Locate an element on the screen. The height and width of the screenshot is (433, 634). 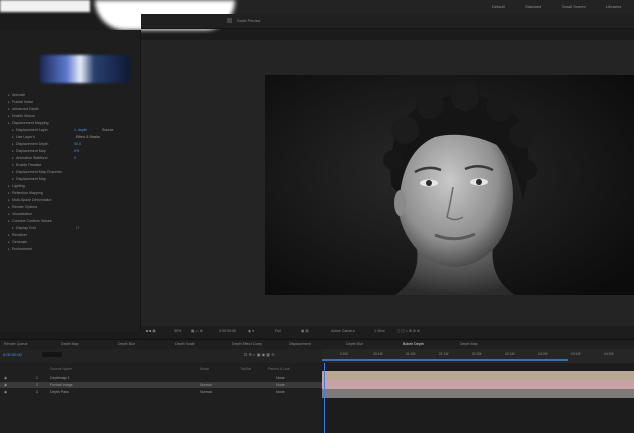
camera-icon: ◉ ● is located at coordinates (251, 331).